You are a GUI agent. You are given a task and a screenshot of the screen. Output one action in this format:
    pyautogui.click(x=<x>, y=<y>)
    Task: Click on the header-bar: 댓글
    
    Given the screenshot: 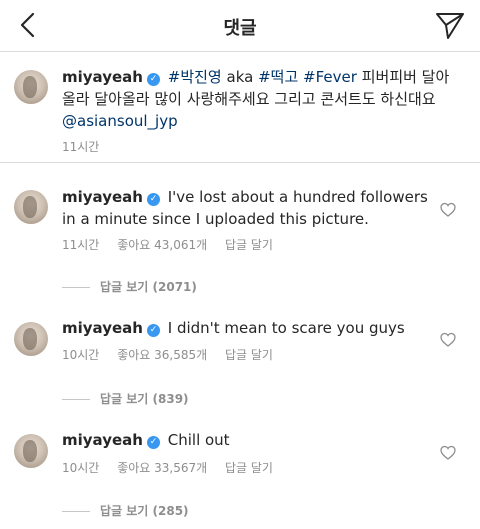 What is the action you would take?
    pyautogui.click(x=240, y=26)
    